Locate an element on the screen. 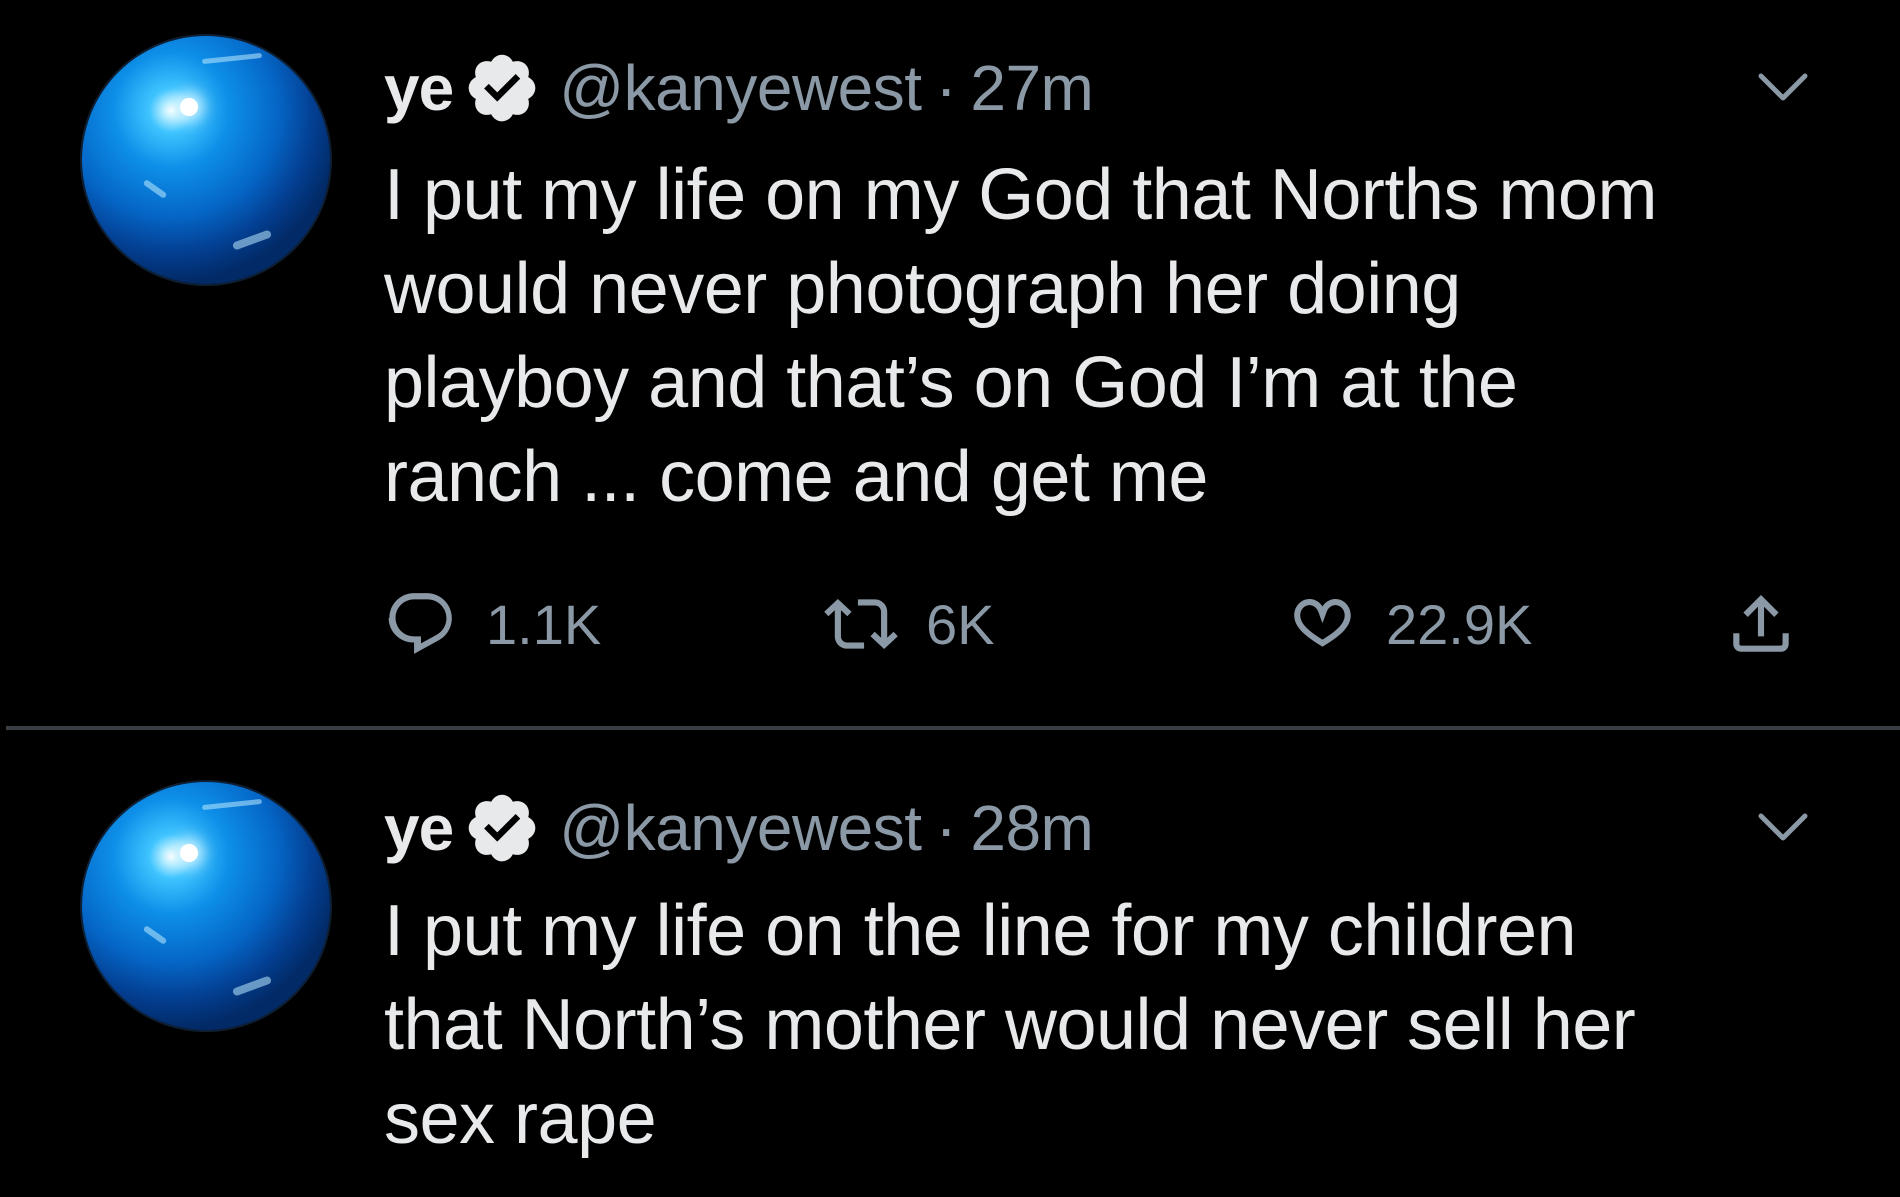  tweet-header: ye @kanyewest · 27m is located at coordinates (739, 88).